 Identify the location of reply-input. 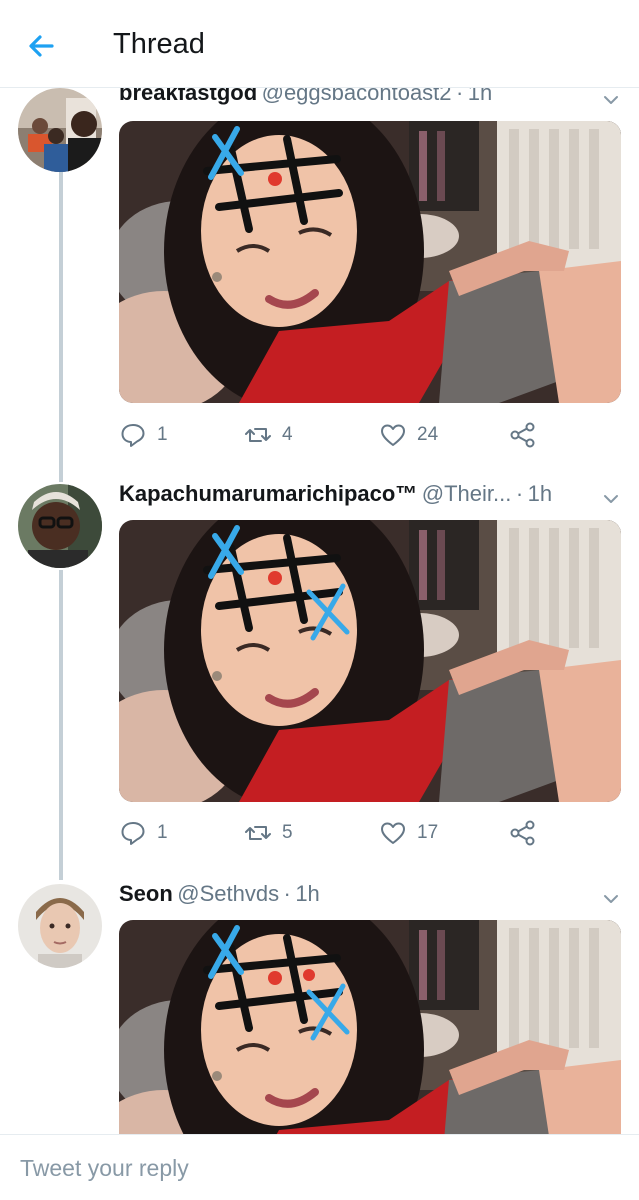
(319, 1167).